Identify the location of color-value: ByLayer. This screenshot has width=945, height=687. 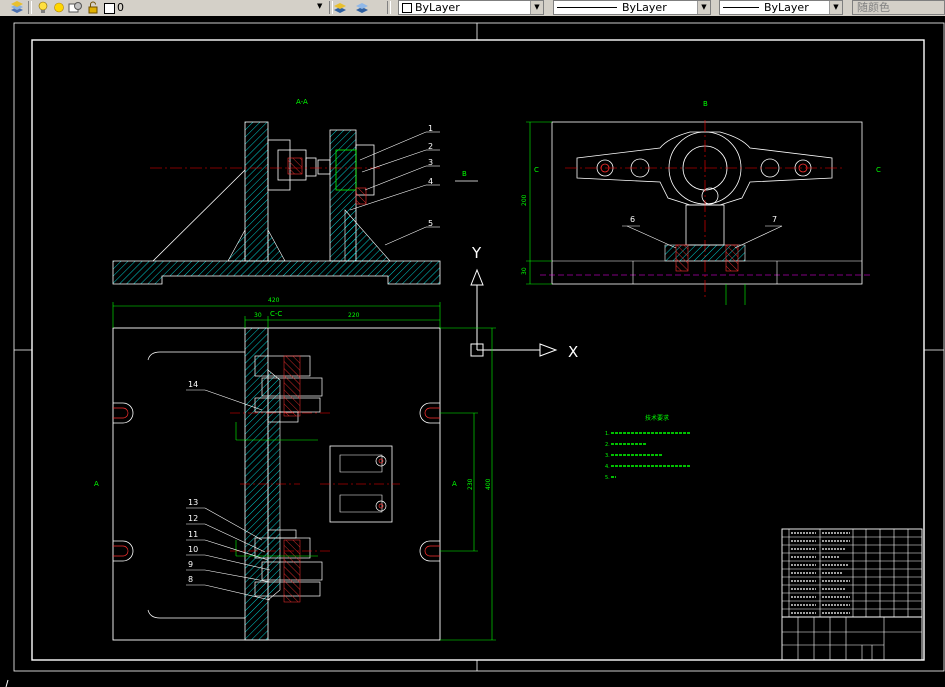
(437, 7).